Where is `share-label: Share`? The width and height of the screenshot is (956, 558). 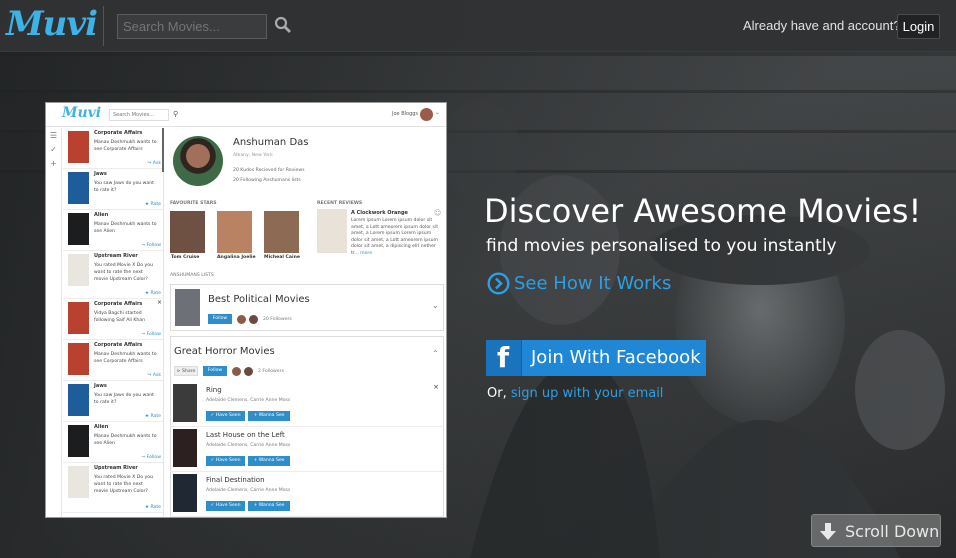
share-label: Share is located at coordinates (189, 371).